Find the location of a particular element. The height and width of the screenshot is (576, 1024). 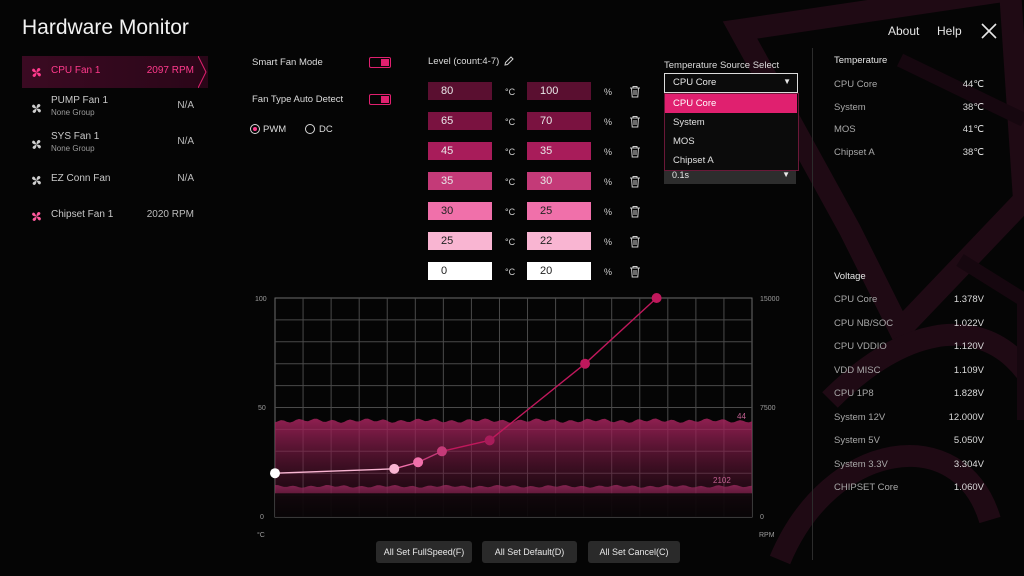

curve-segment is located at coordinates (621, 331).